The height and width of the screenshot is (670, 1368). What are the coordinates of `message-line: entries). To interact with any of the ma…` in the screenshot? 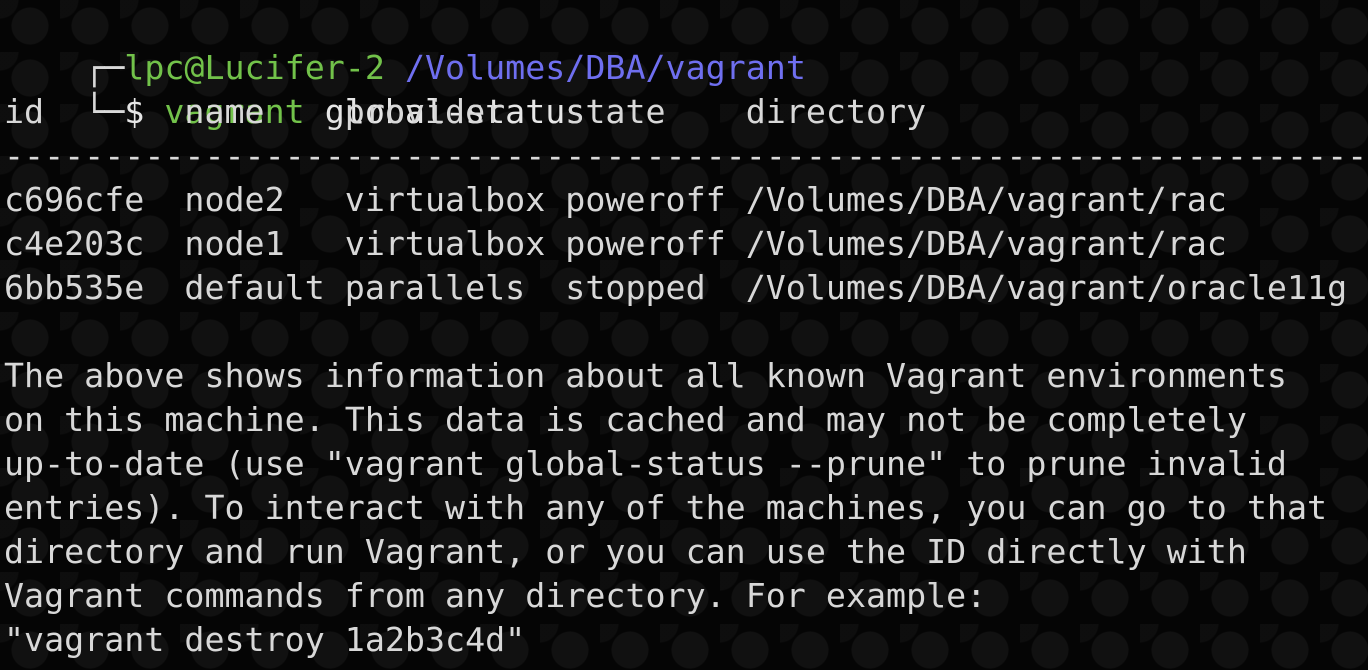 It's located at (666, 507).